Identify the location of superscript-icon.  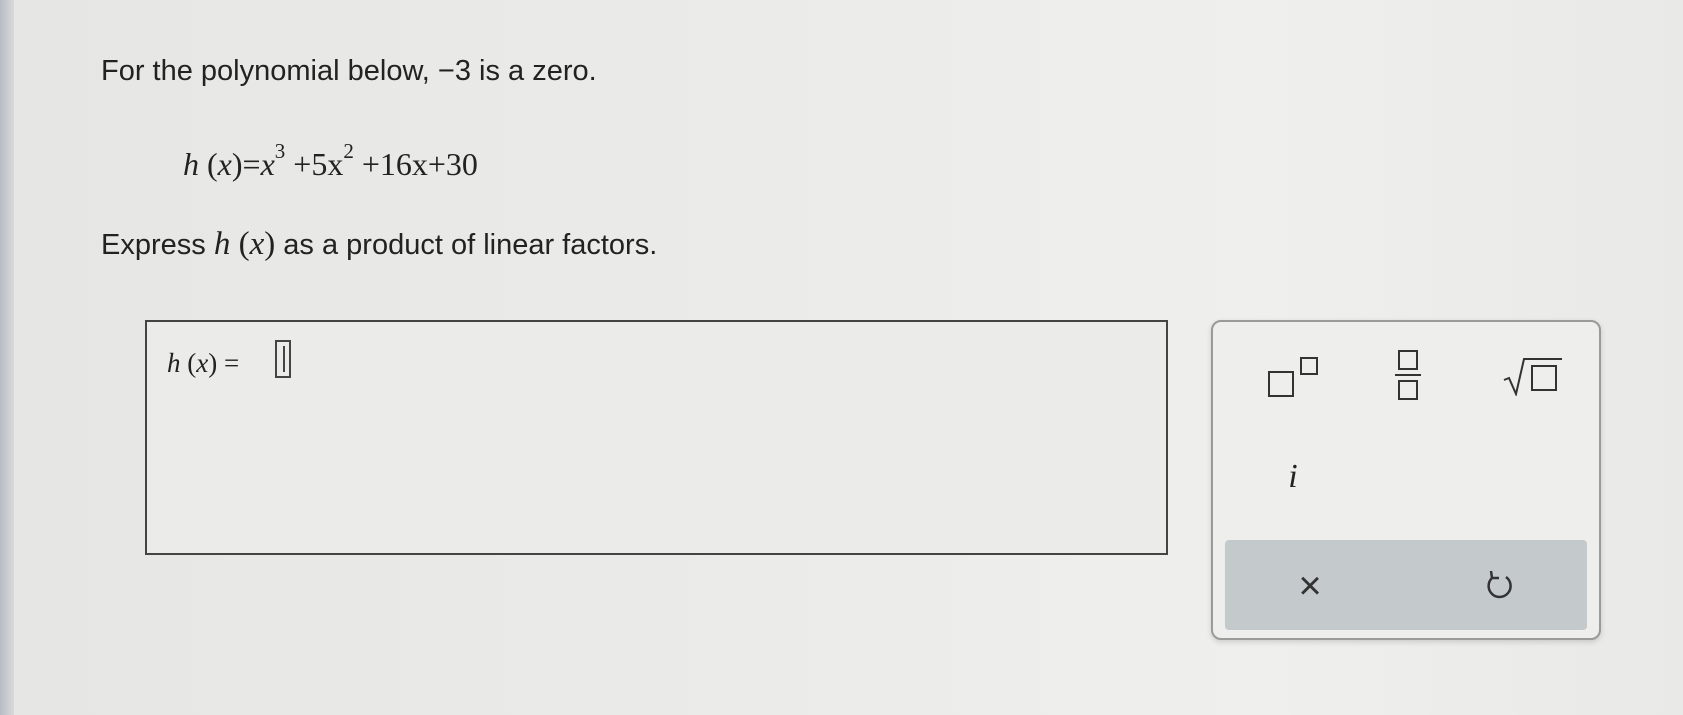
(1296, 377).